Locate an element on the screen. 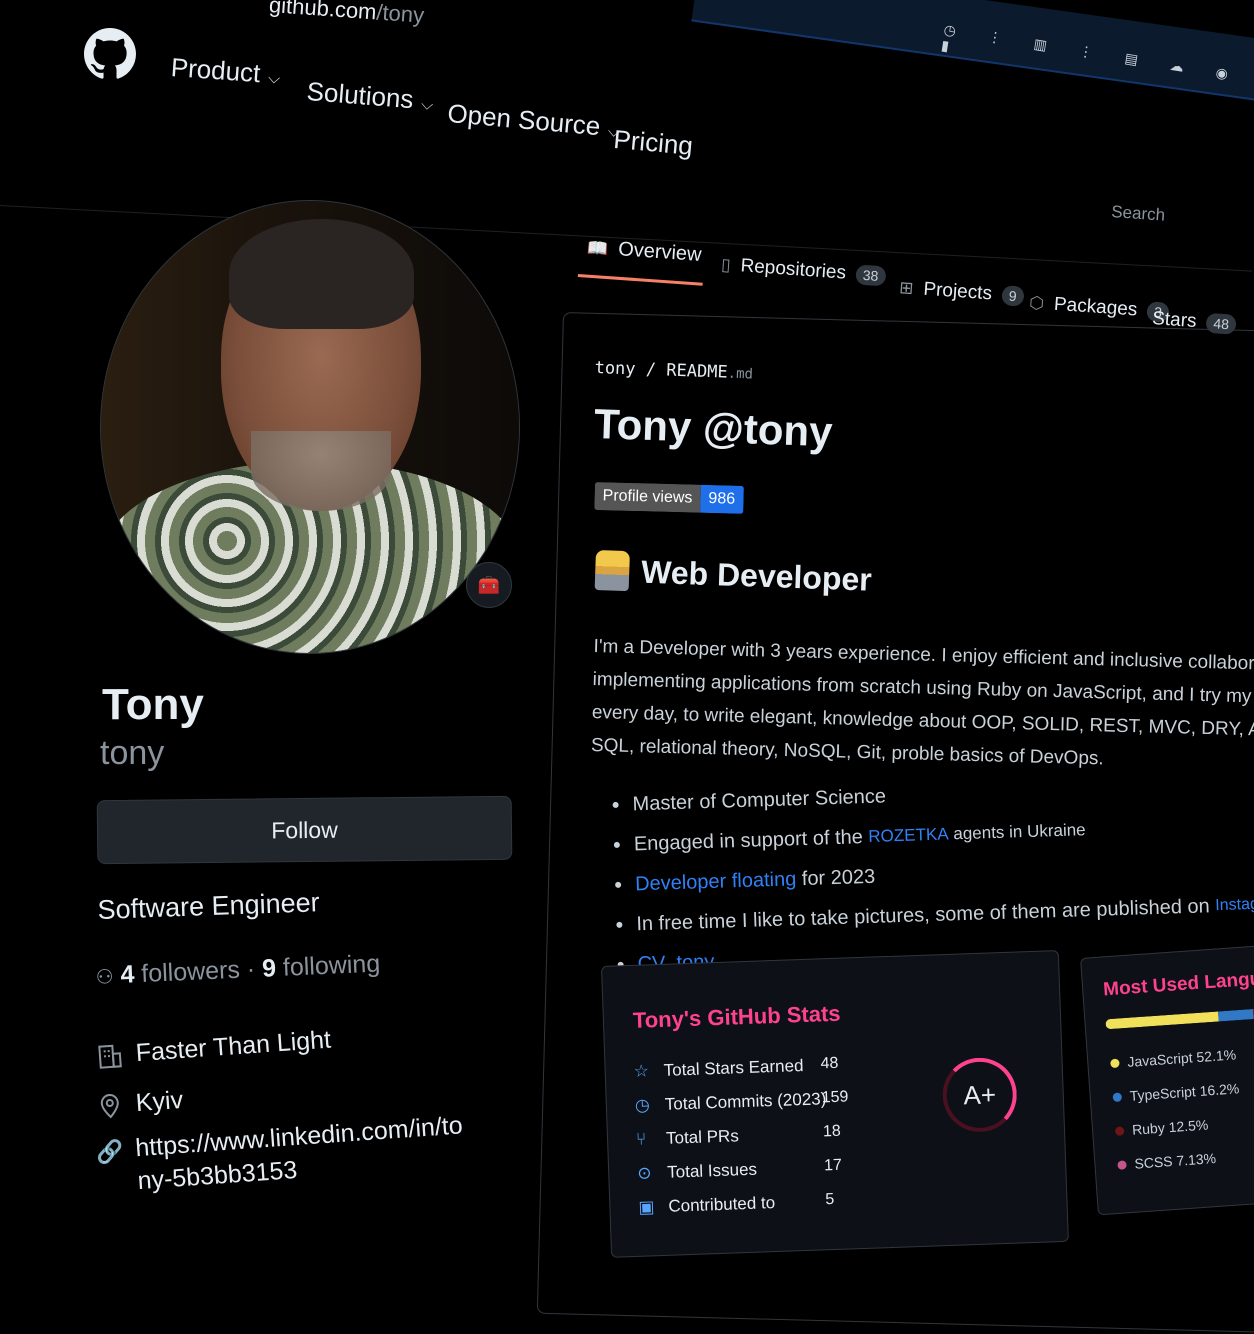  rozetka-link: ROZETKA is located at coordinates (908, 835).